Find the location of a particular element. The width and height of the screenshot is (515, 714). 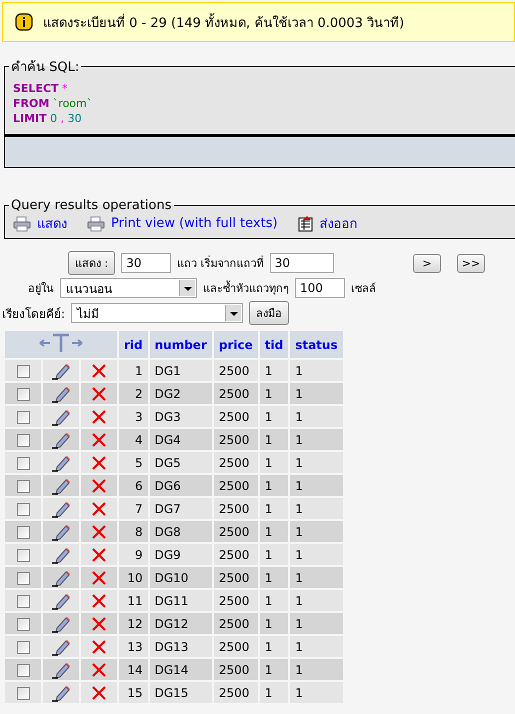

table-cell: DG1 is located at coordinates (181, 370).